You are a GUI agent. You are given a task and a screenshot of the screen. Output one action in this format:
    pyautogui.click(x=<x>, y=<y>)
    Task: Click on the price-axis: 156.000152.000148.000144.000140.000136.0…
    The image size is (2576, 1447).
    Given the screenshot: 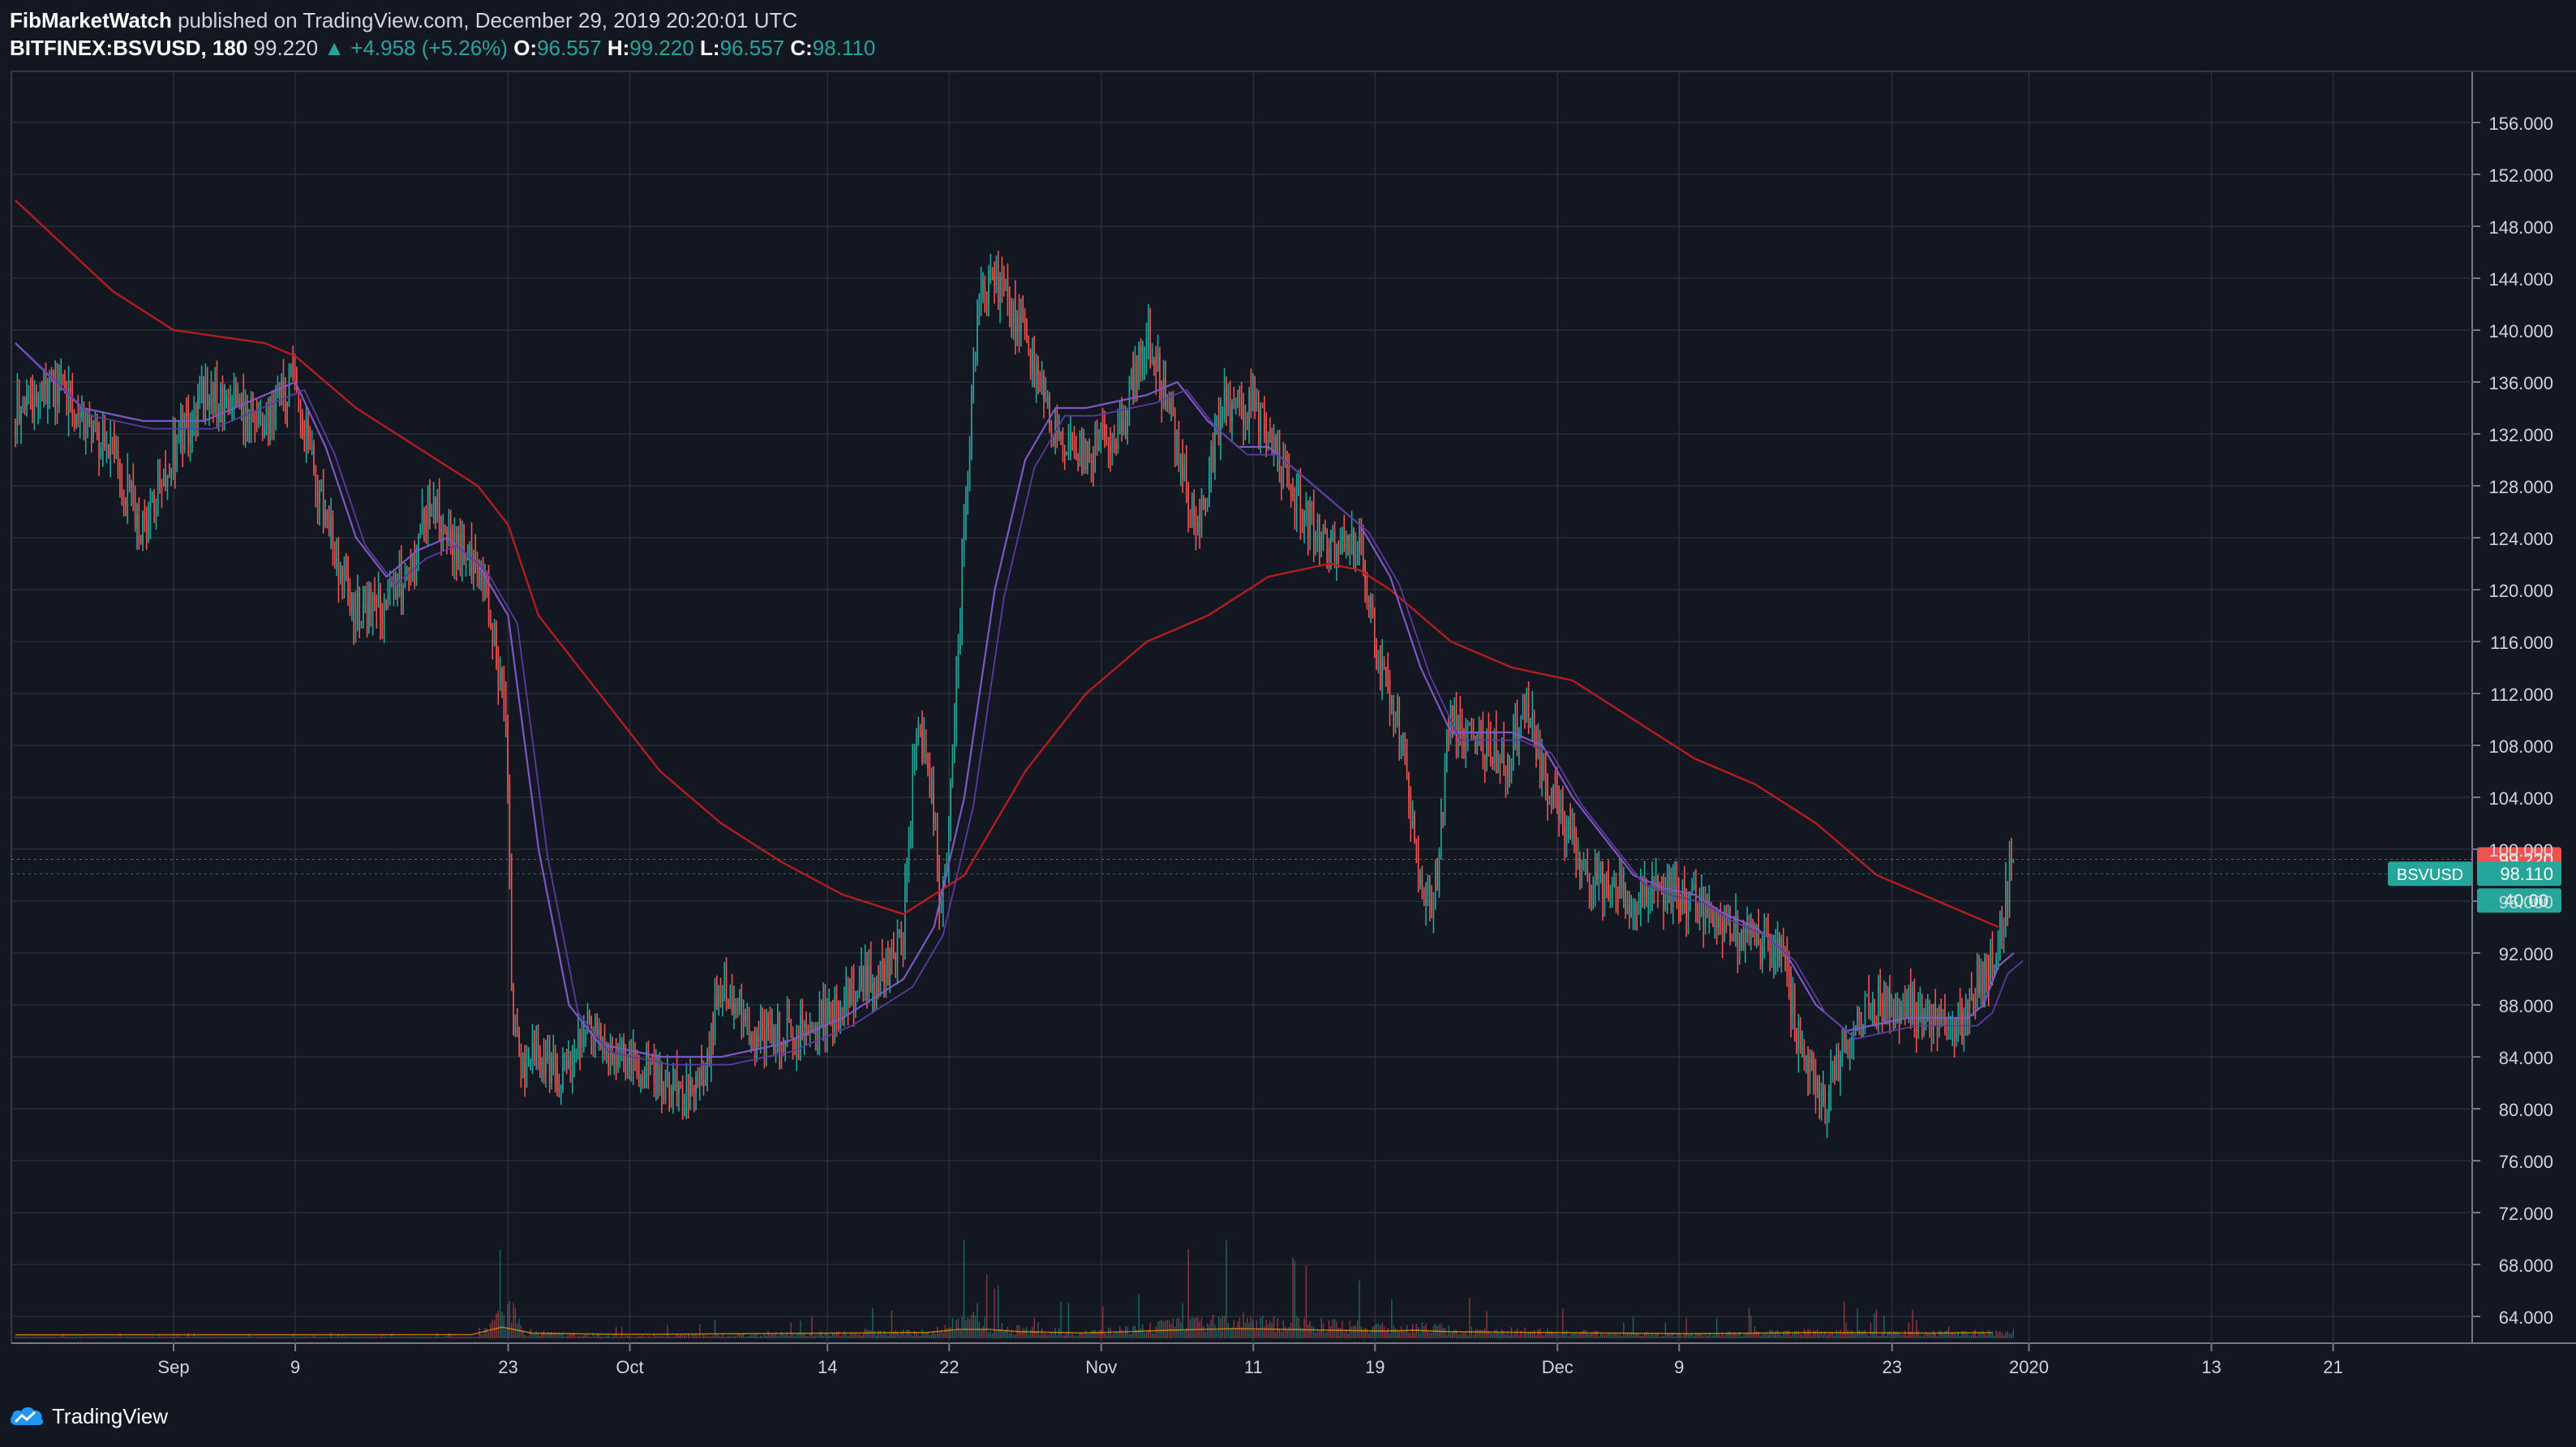 What is the action you would take?
    pyautogui.click(x=2512, y=721)
    